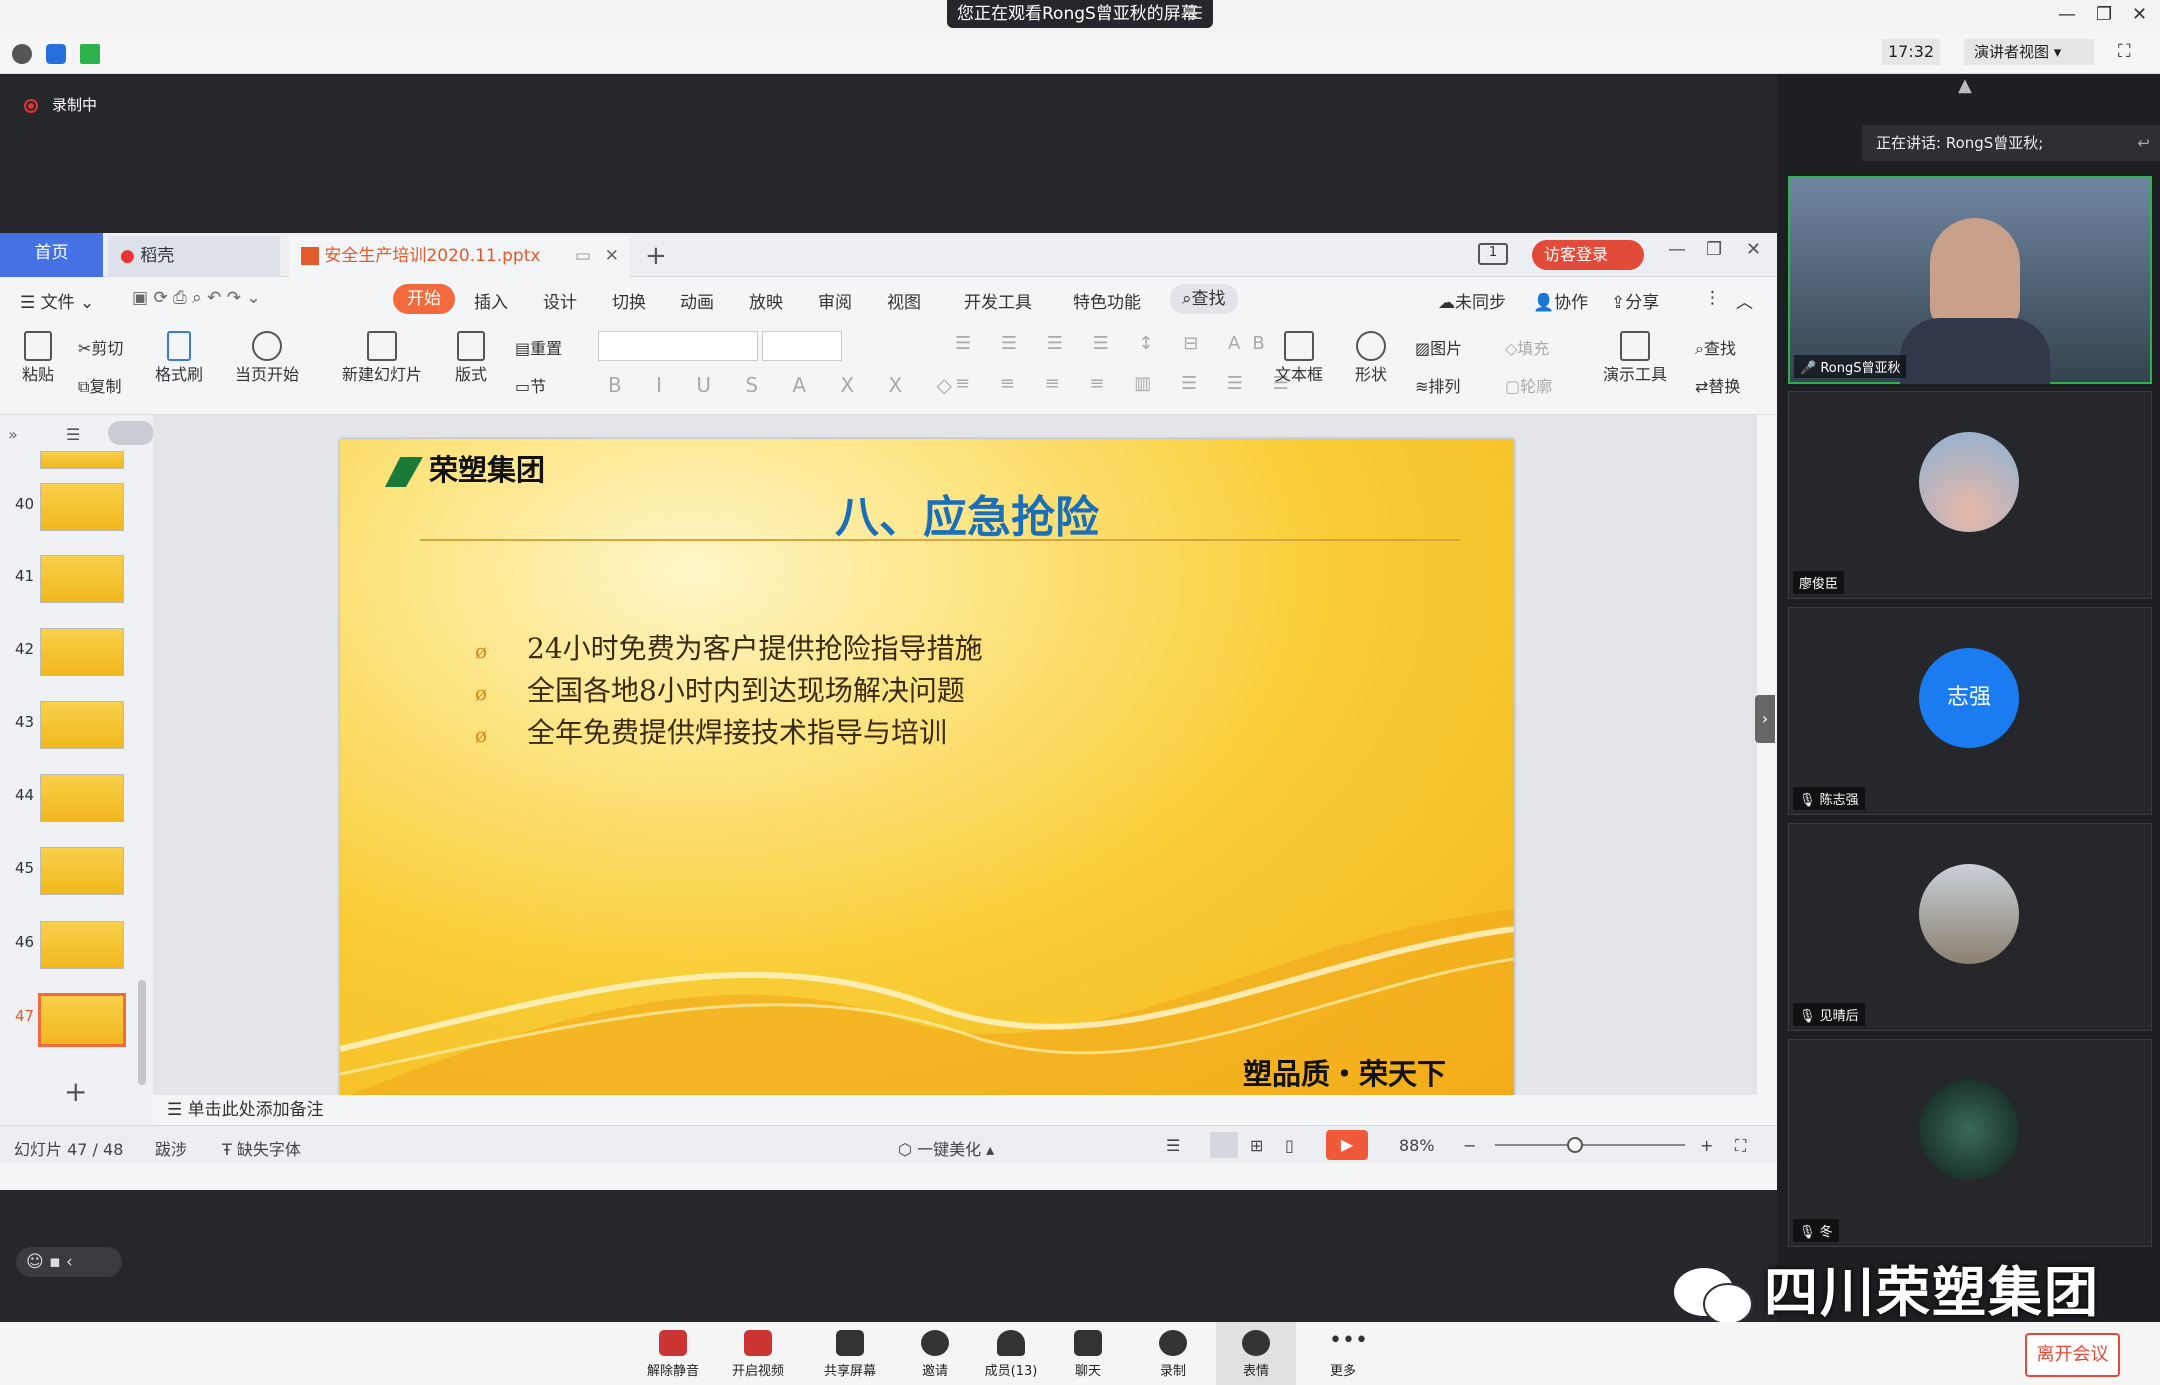  I want to click on thumbnail-view-icon, so click(131, 433).